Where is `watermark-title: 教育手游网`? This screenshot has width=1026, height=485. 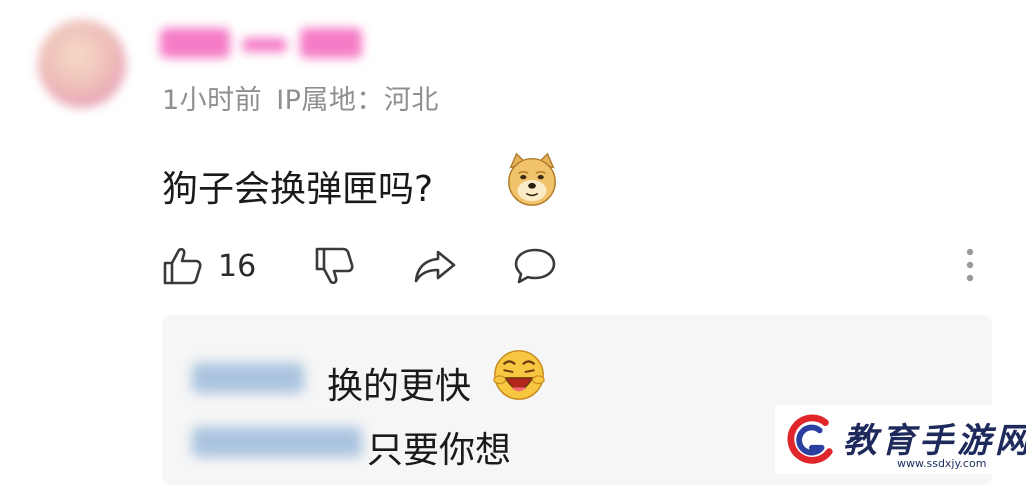
watermark-title: 教育手游网 is located at coordinates (934, 441).